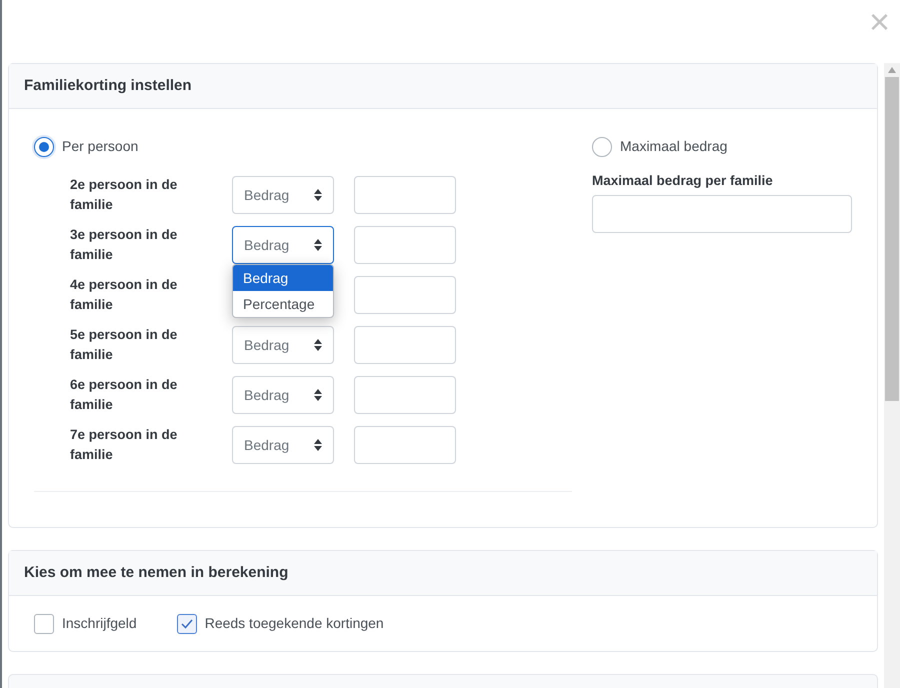 This screenshot has width=900, height=688. Describe the element at coordinates (443, 86) in the screenshot. I see `card-header: Familiekorting instellen` at that location.